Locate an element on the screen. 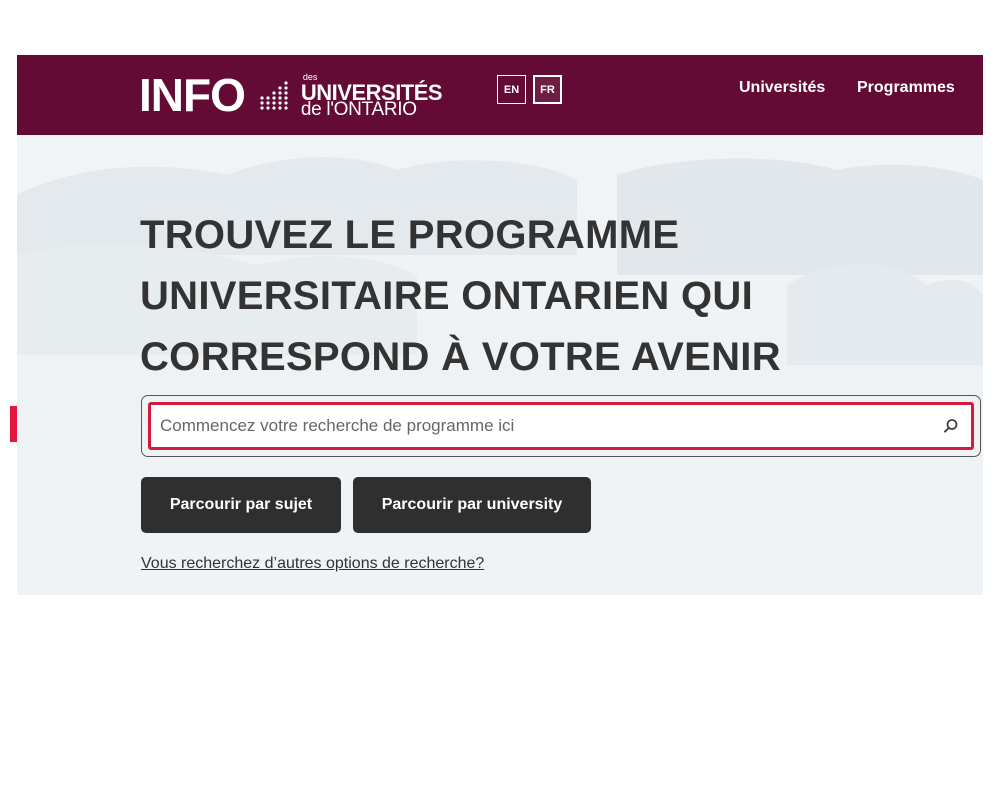 This screenshot has width=1000, height=800. site-logo: INFO des UNIVERSITÉS de l'ONTARIO is located at coordinates (302, 95).